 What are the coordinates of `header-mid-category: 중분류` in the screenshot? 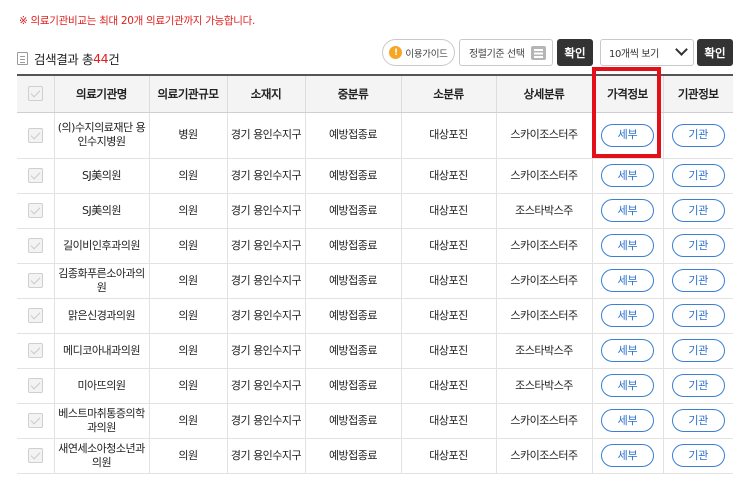 It's located at (353, 94).